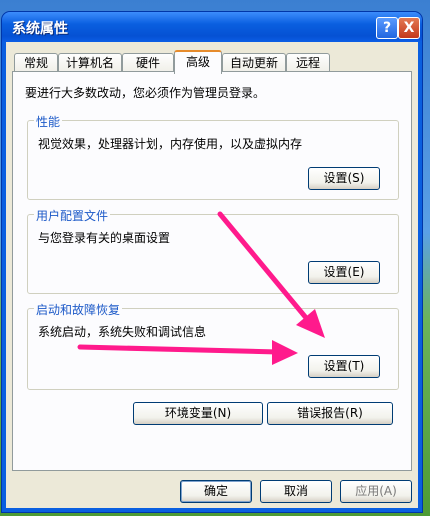 The image size is (430, 516). Describe the element at coordinates (308, 62) in the screenshot. I see `tab-remote: 远程` at that location.